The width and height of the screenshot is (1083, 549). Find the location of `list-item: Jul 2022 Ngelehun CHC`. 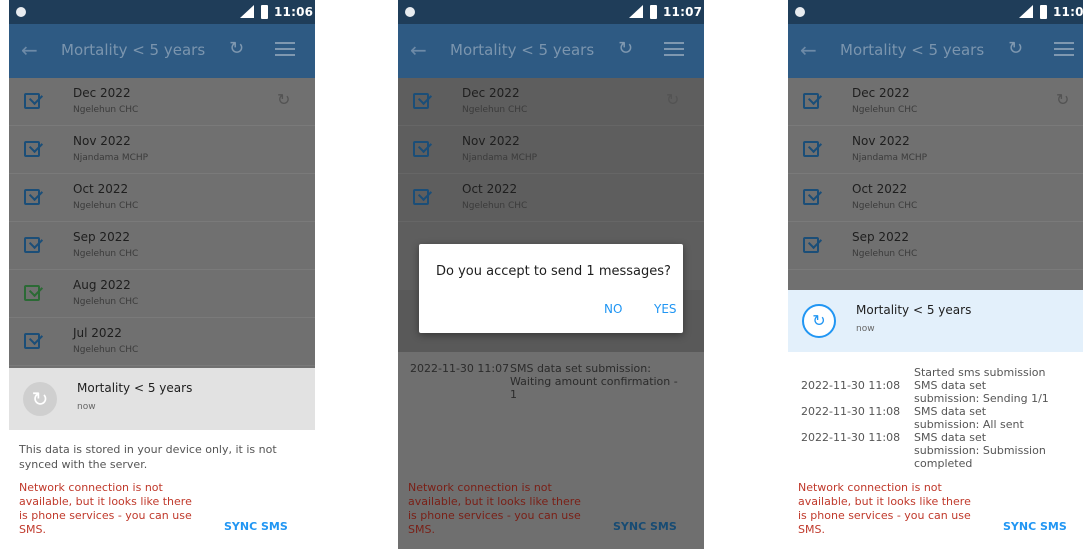

list-item: Jul 2022 Ngelehun CHC is located at coordinates (162, 342).